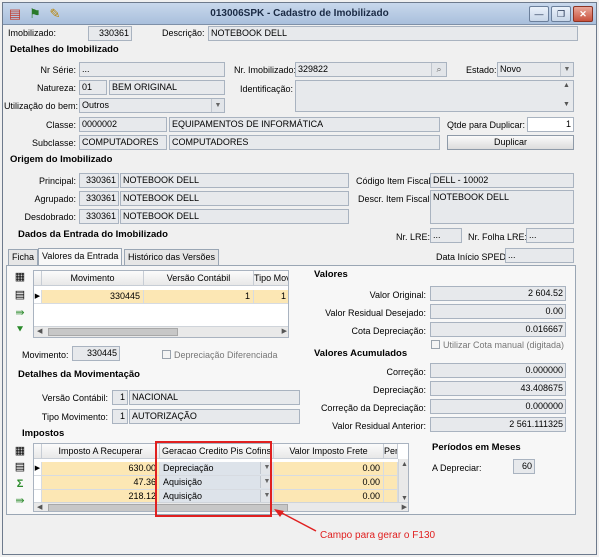 The width and height of the screenshot is (599, 557). Describe the element at coordinates (403, 481) in the screenshot. I see `vertical-scrollbar: ▲ ▼` at that location.